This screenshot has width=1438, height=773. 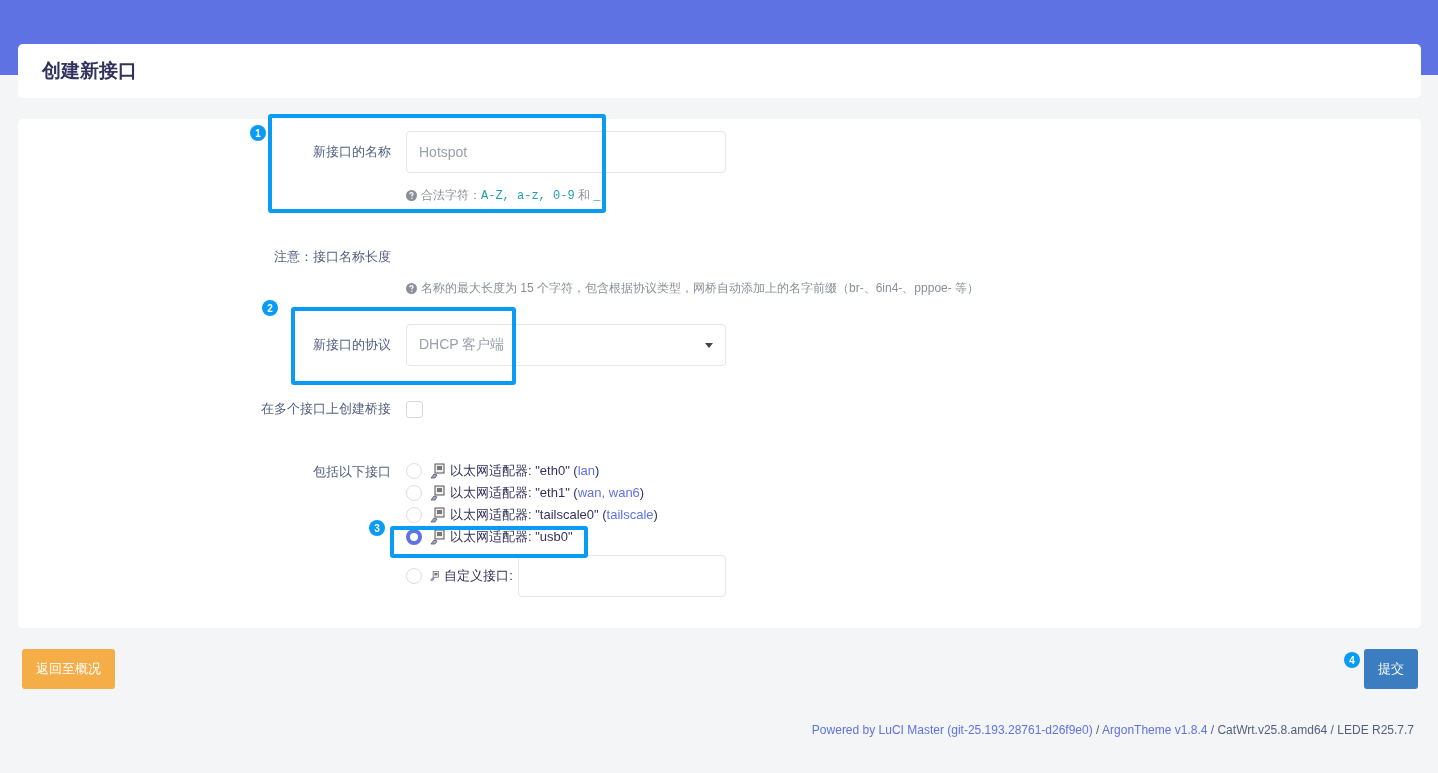 I want to click on hint-text: 合法字符：A-Z, a-z, 0-9 和 _, so click(x=511, y=195).